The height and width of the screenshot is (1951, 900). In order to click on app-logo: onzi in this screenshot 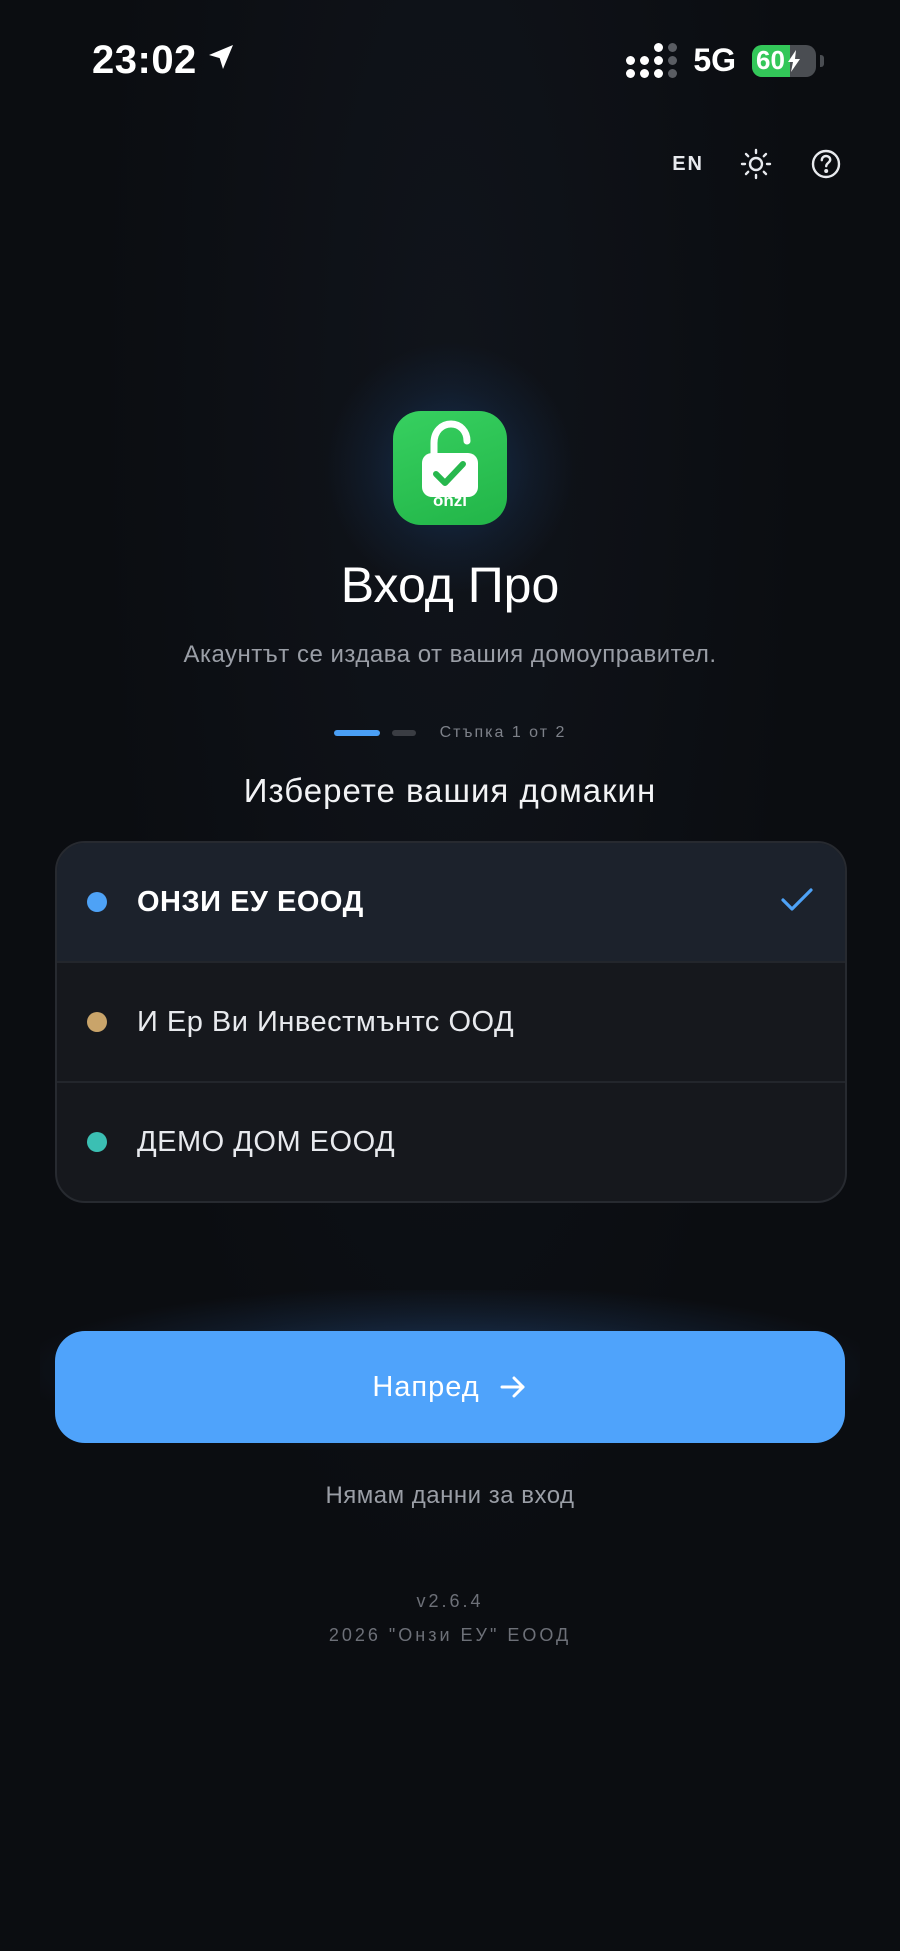, I will do `click(450, 468)`.